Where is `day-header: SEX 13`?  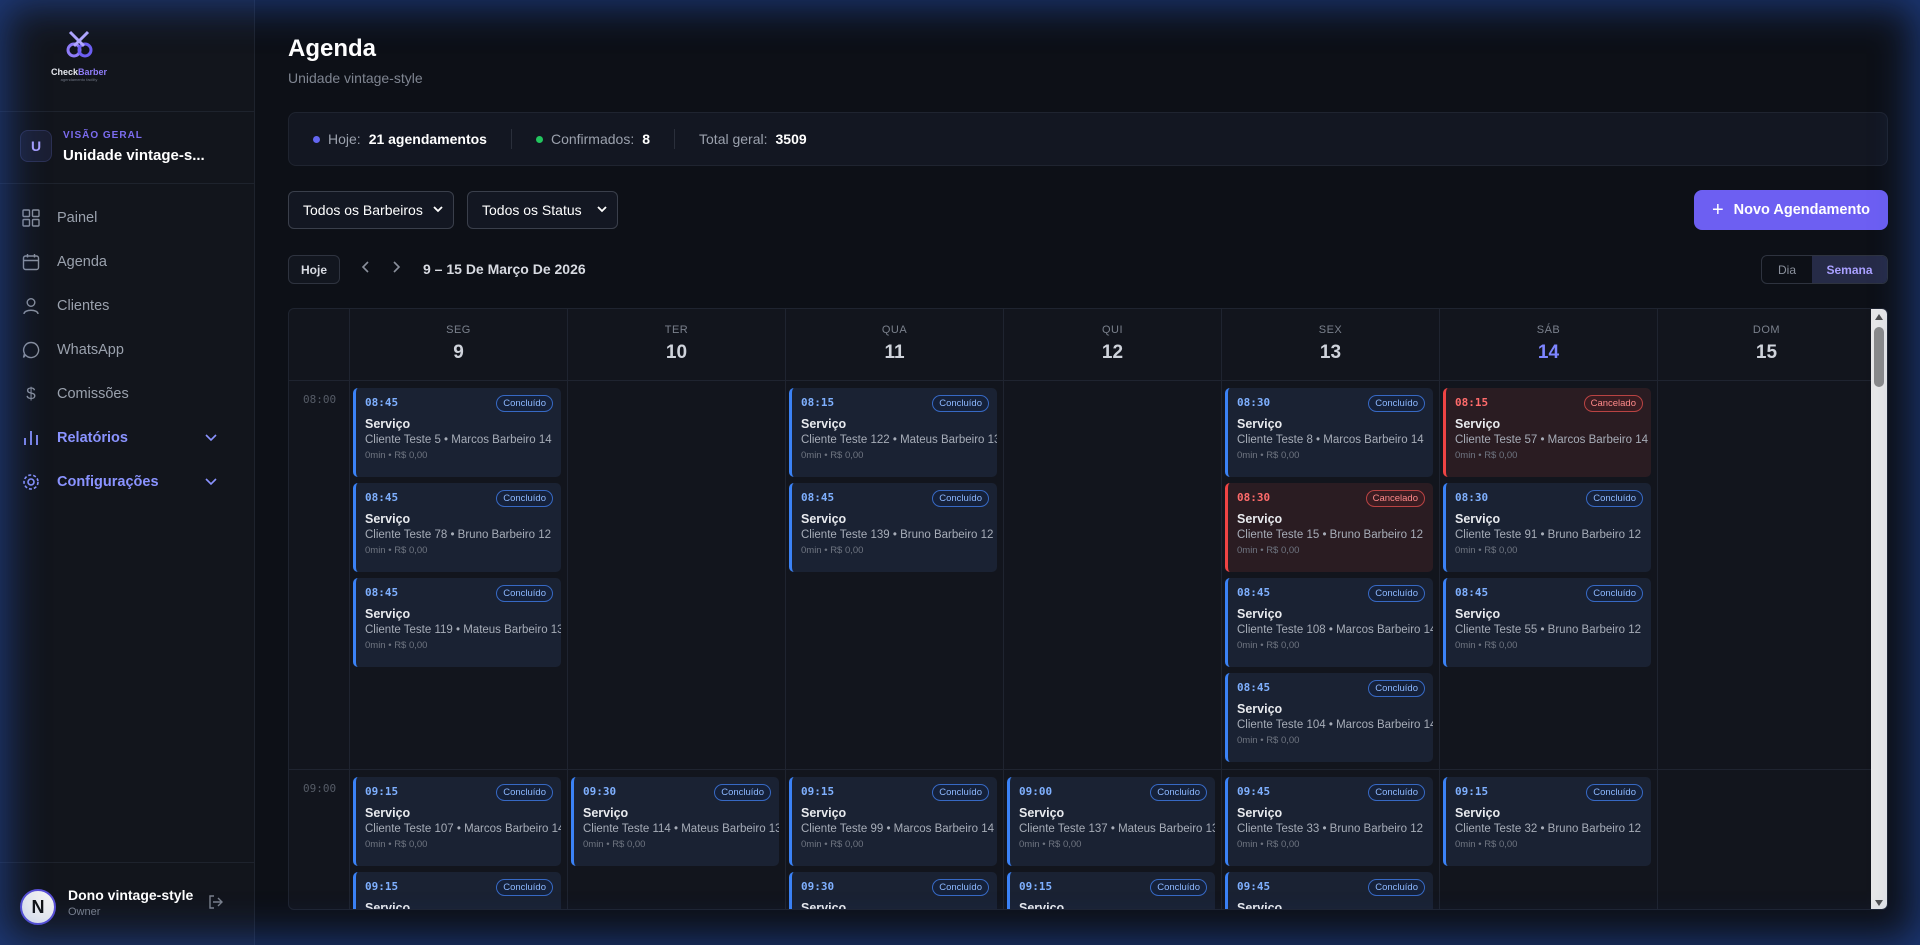 day-header: SEX 13 is located at coordinates (1330, 345).